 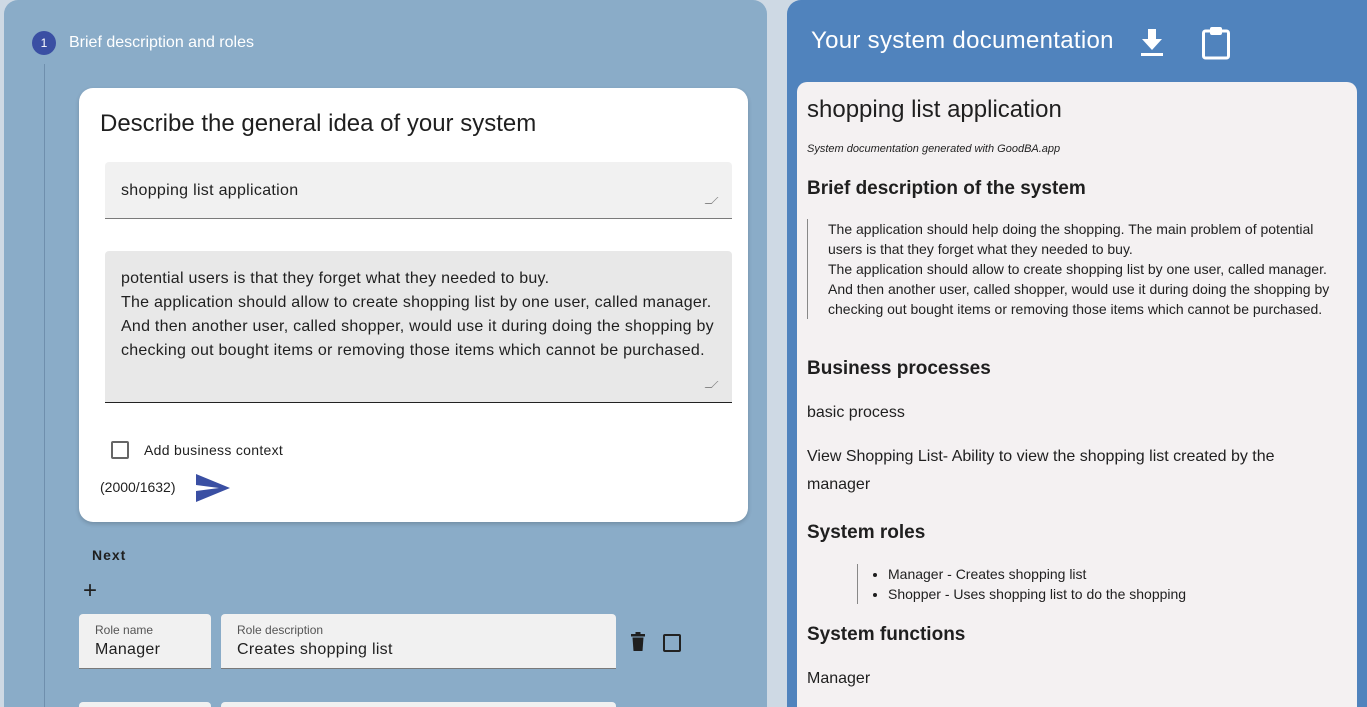 What do you see at coordinates (280, 630) in the screenshot?
I see `role-description-label: Role description` at bounding box center [280, 630].